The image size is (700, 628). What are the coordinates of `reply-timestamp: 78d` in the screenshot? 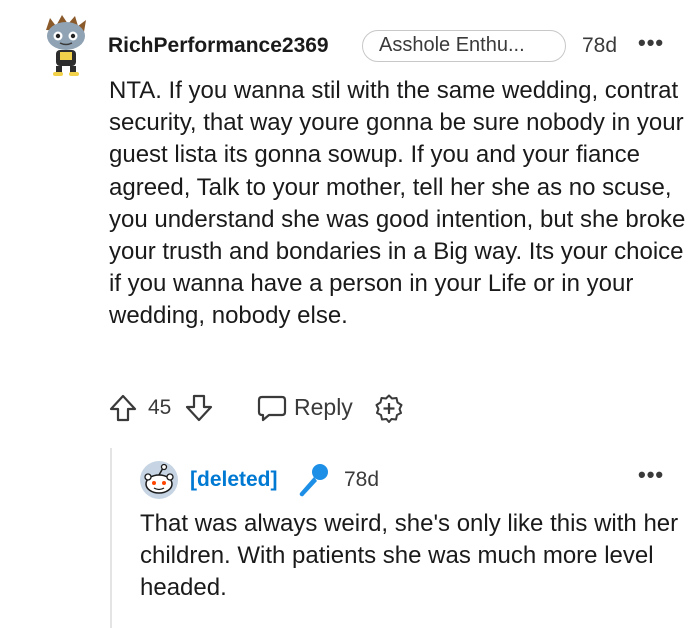 It's located at (361, 480).